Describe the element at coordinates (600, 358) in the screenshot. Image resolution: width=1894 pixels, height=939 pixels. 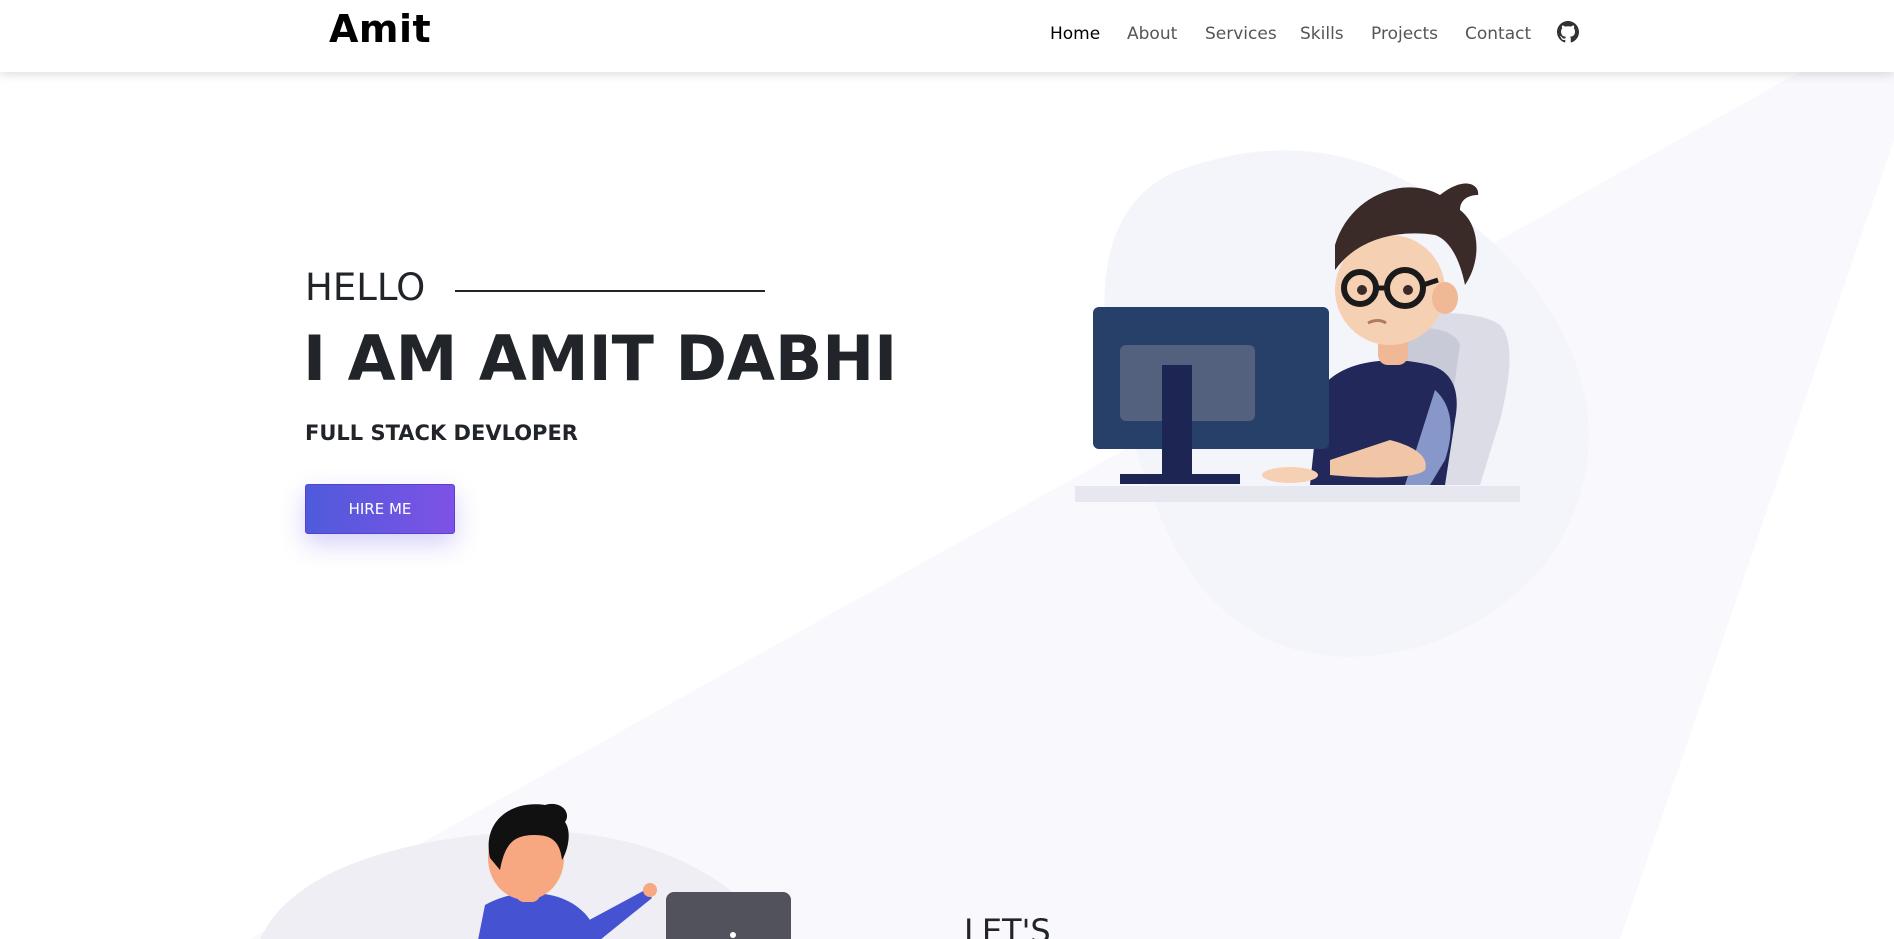
I see `hero-title: I AM AMIT DABHI` at that location.